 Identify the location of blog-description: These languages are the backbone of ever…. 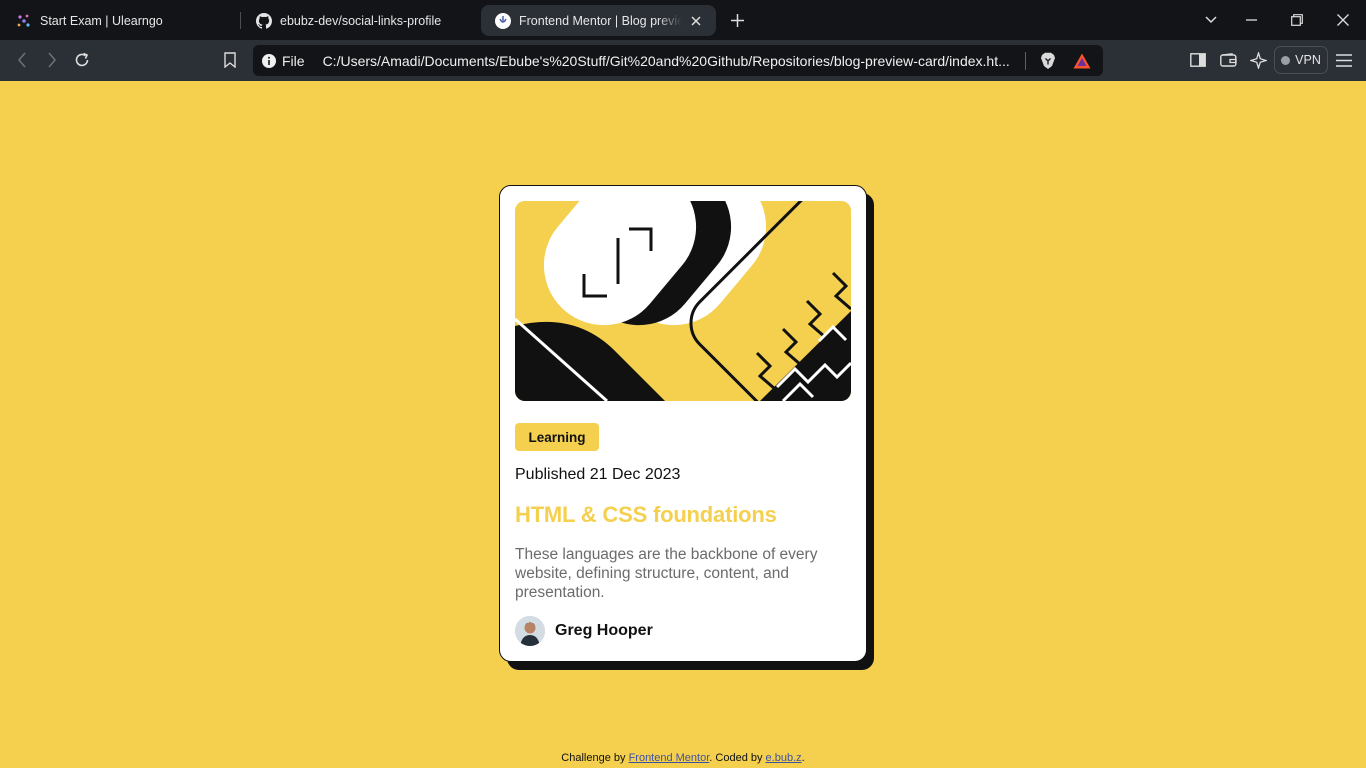
(666, 573).